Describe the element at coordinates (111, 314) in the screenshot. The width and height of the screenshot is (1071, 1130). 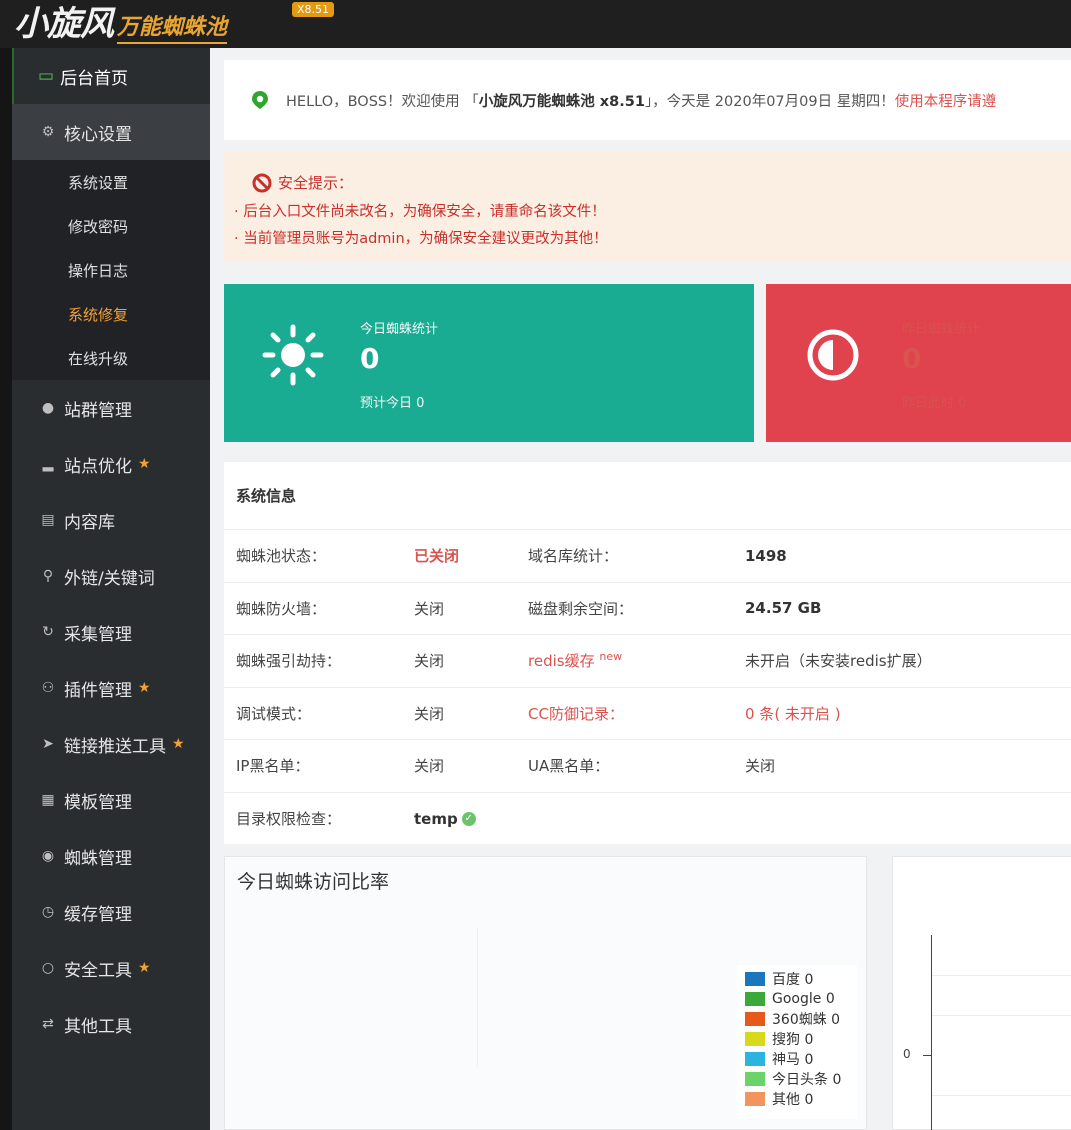
I see `submenu-item-system-repair: 系统修复` at that location.